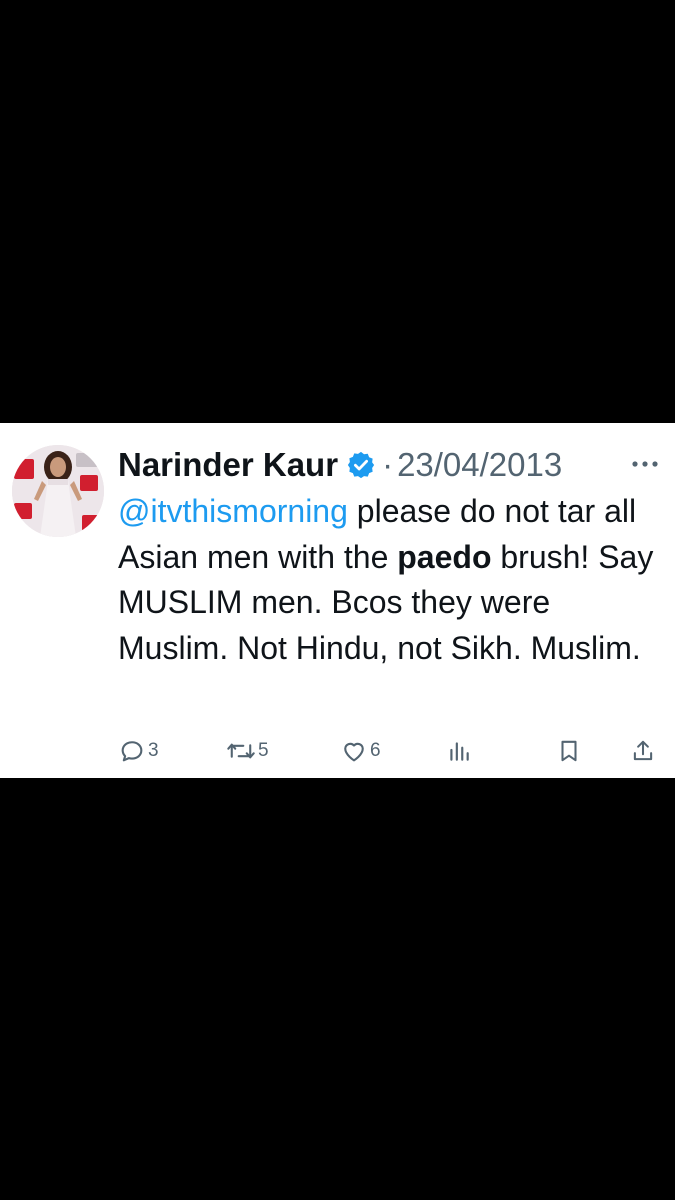 The height and width of the screenshot is (1200, 675). Describe the element at coordinates (375, 750) in the screenshot. I see `like-count: 6` at that location.